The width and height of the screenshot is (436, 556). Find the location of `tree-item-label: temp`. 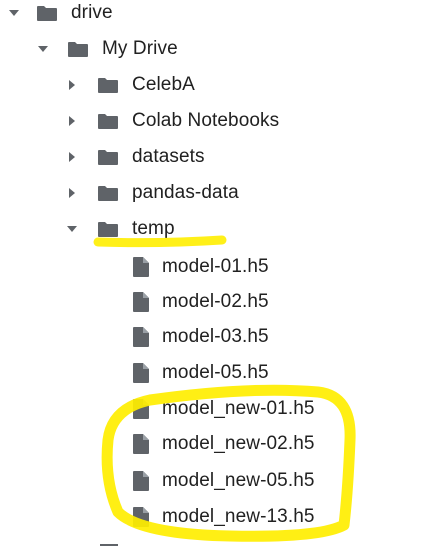

tree-item-label: temp is located at coordinates (153, 228).